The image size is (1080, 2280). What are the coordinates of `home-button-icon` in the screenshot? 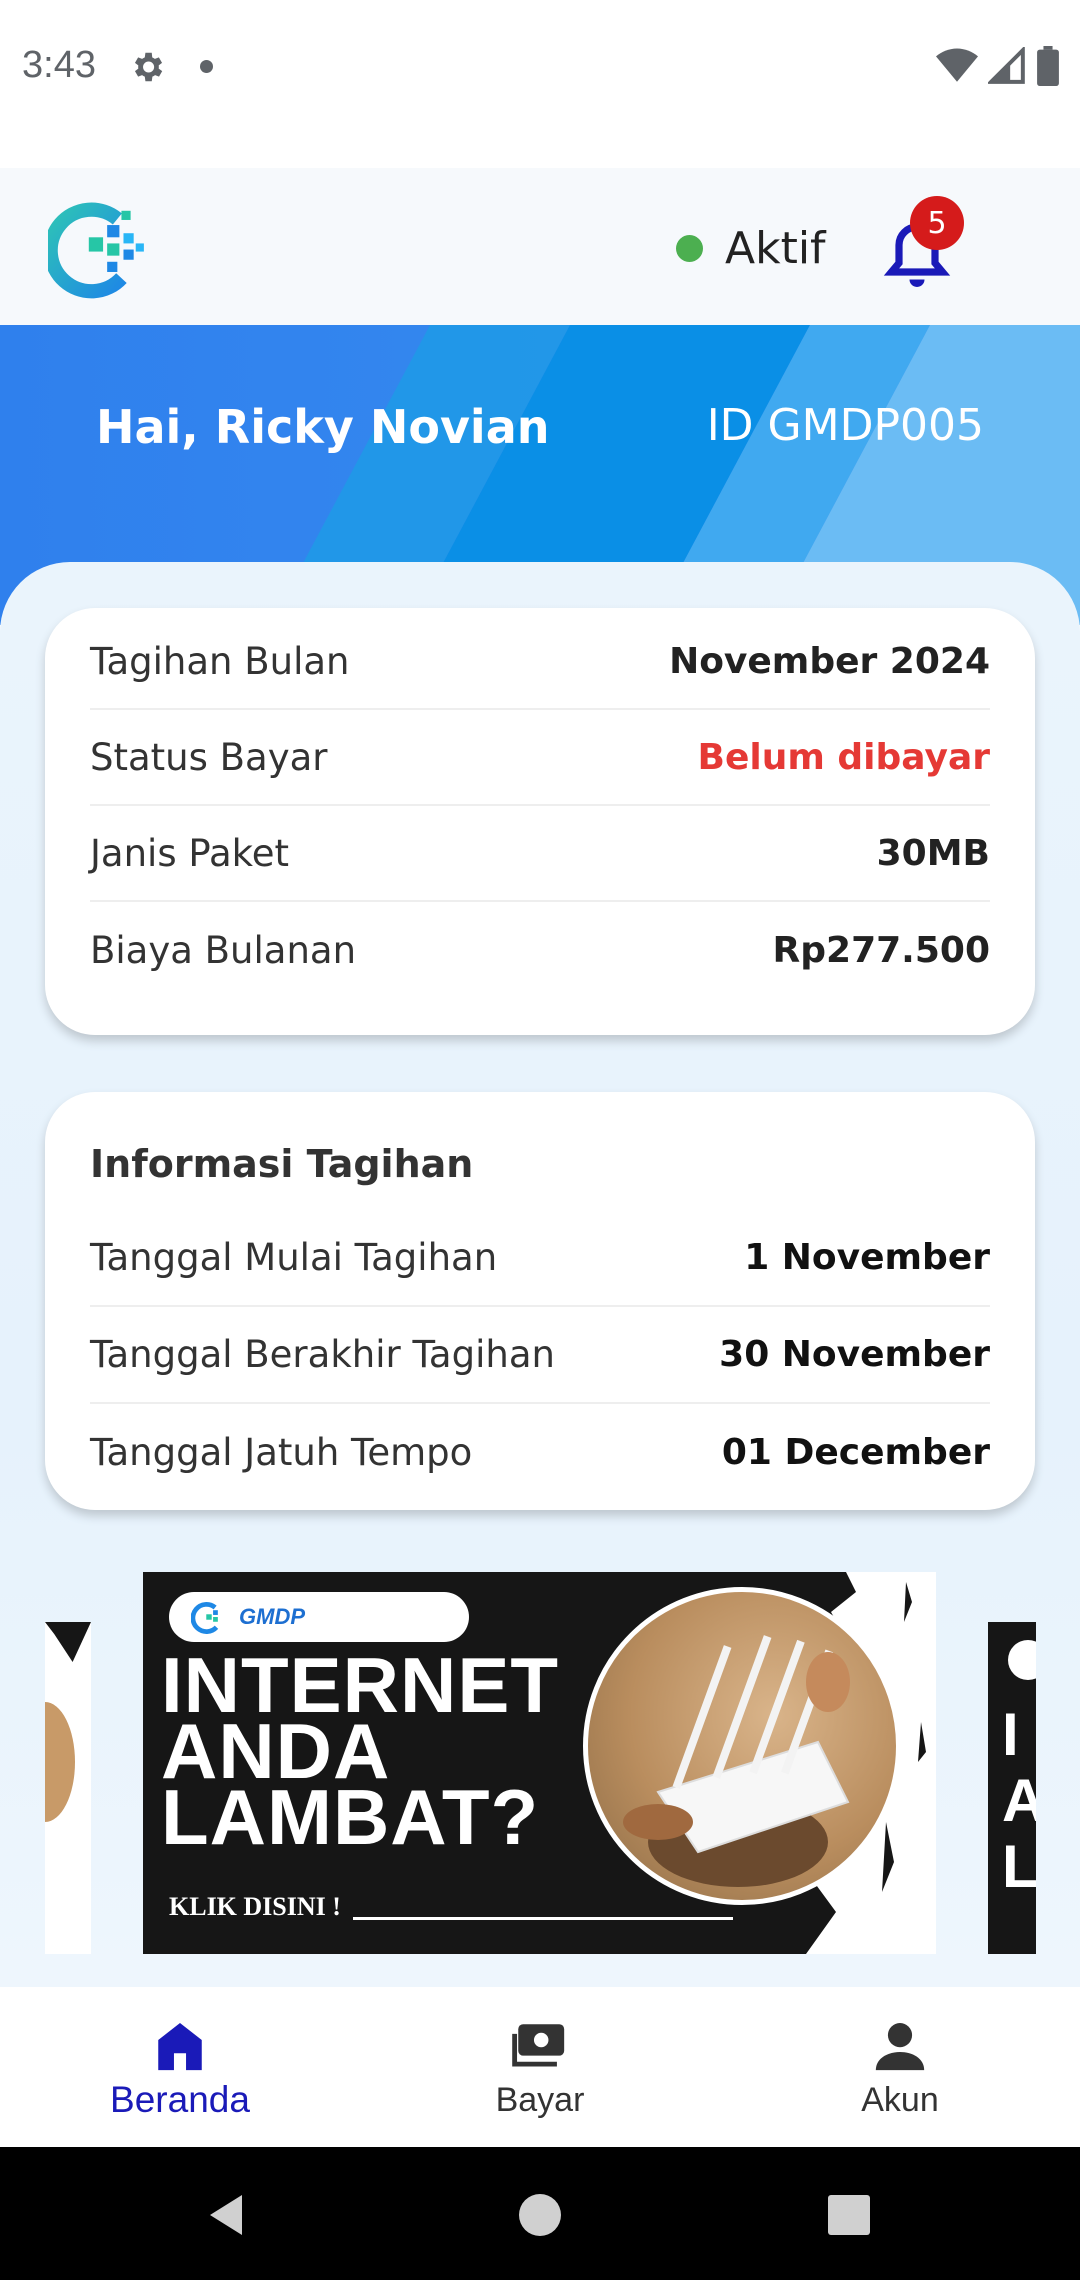 It's located at (540, 2215).